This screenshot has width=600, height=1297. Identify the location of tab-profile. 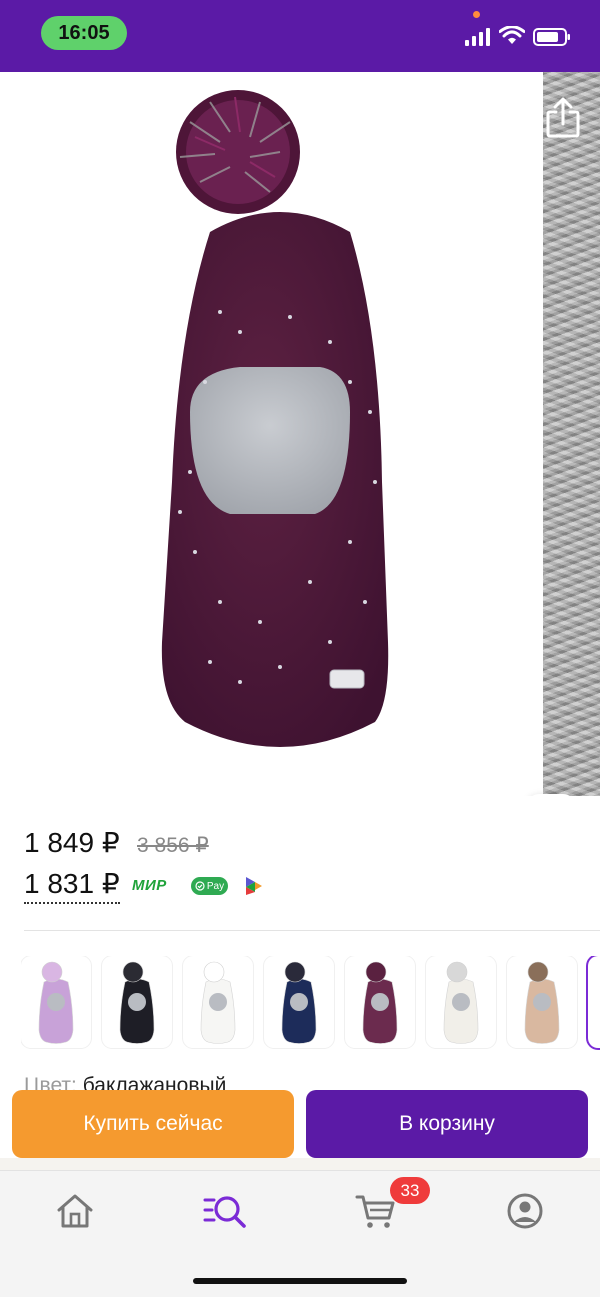
(525, 1211).